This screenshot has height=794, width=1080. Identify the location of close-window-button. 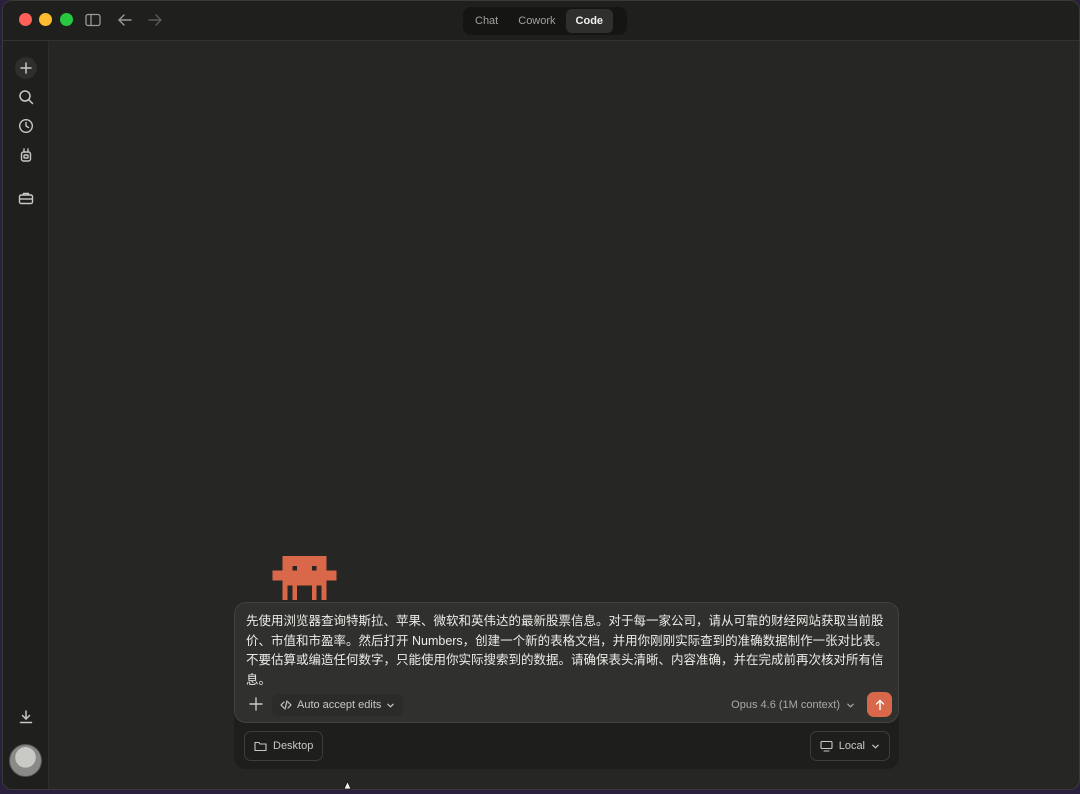
(25, 19).